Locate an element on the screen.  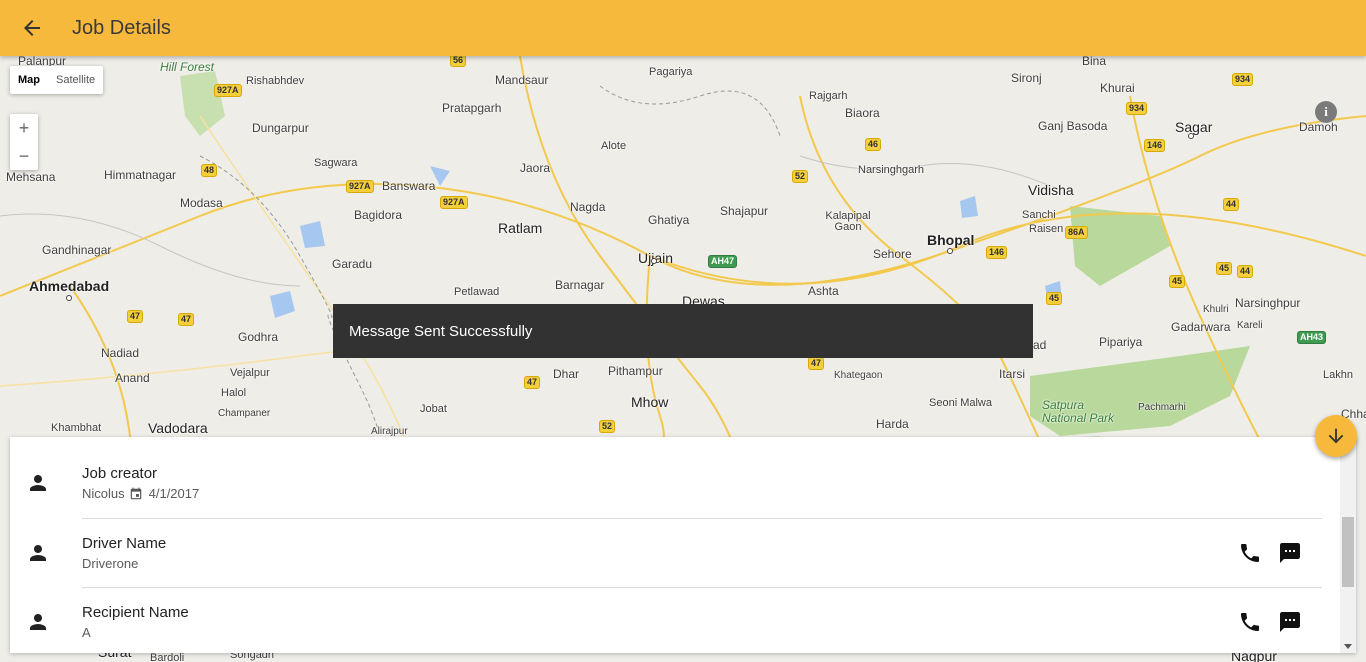
driver-row: Driver Name Driverone is located at coordinates (675, 553).